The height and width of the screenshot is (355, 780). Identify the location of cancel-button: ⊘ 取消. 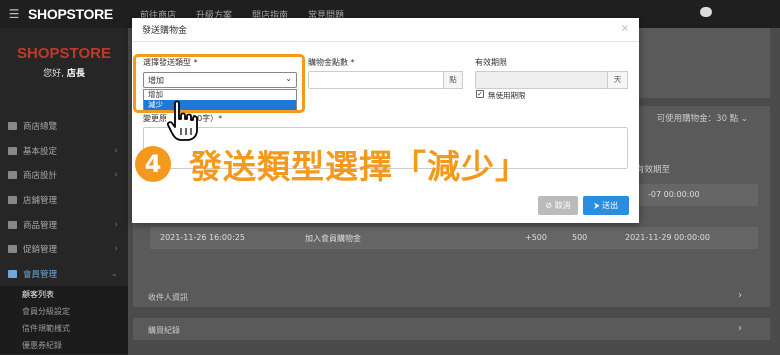
(558, 205).